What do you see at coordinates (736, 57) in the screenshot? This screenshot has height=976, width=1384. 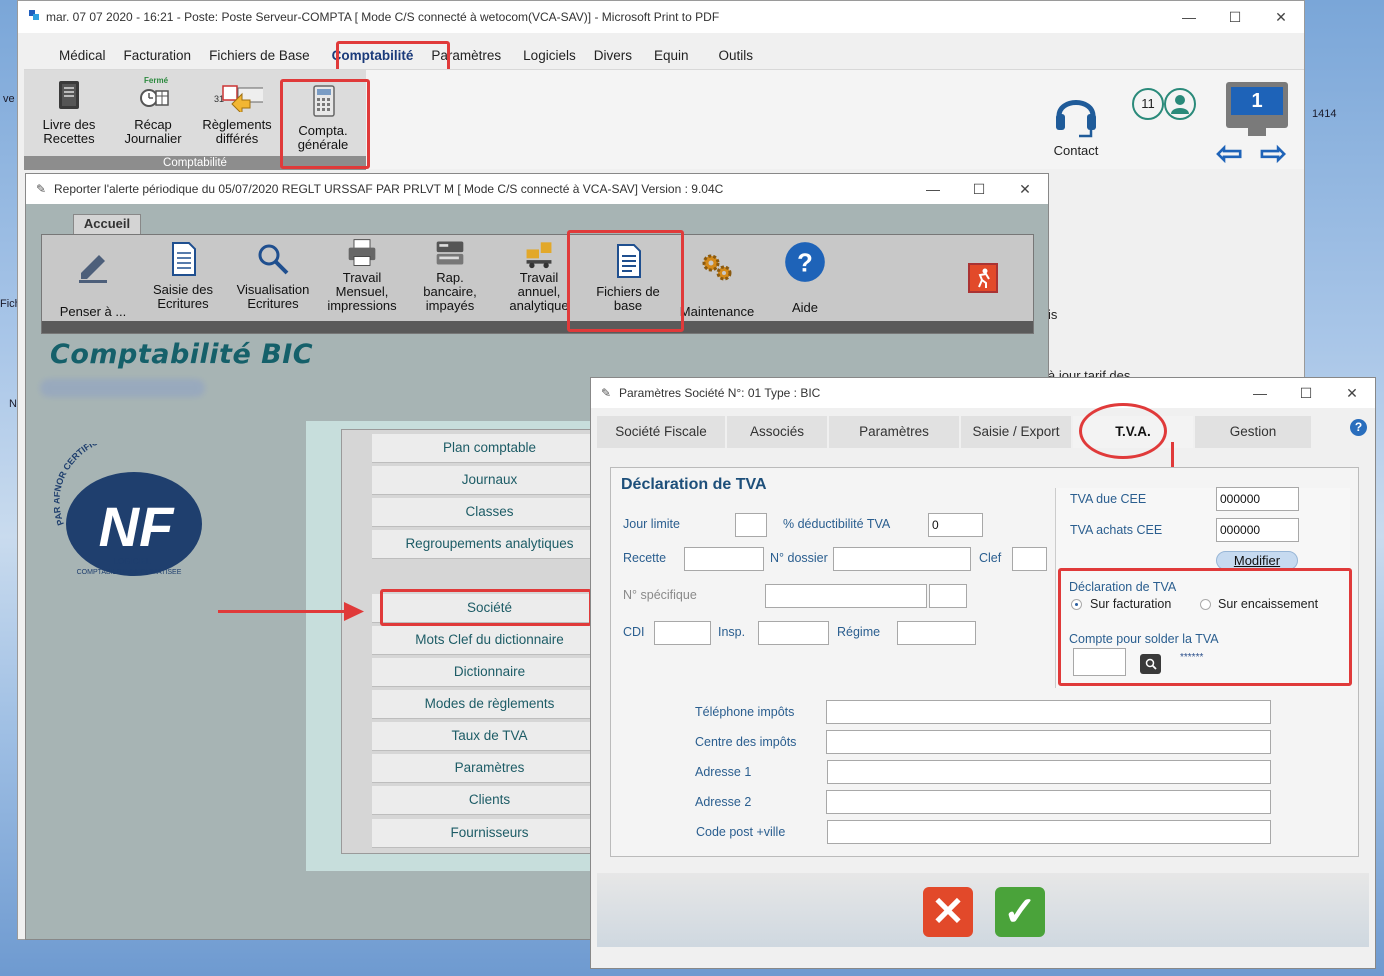 I see `menu-outils: Outils` at bounding box center [736, 57].